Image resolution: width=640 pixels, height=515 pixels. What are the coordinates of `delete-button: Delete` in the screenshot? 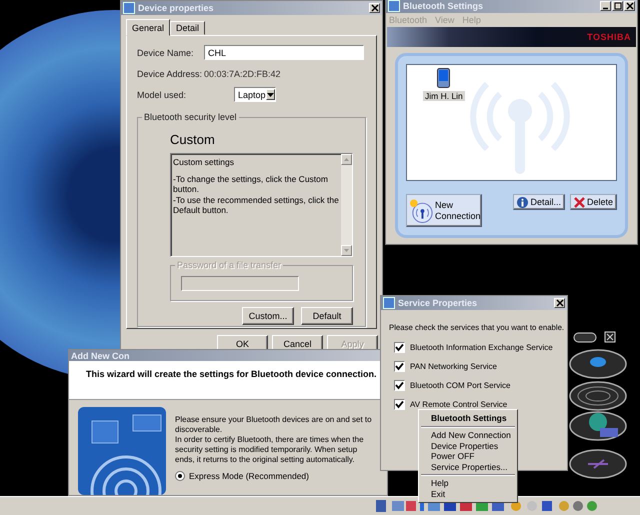 It's located at (593, 202).